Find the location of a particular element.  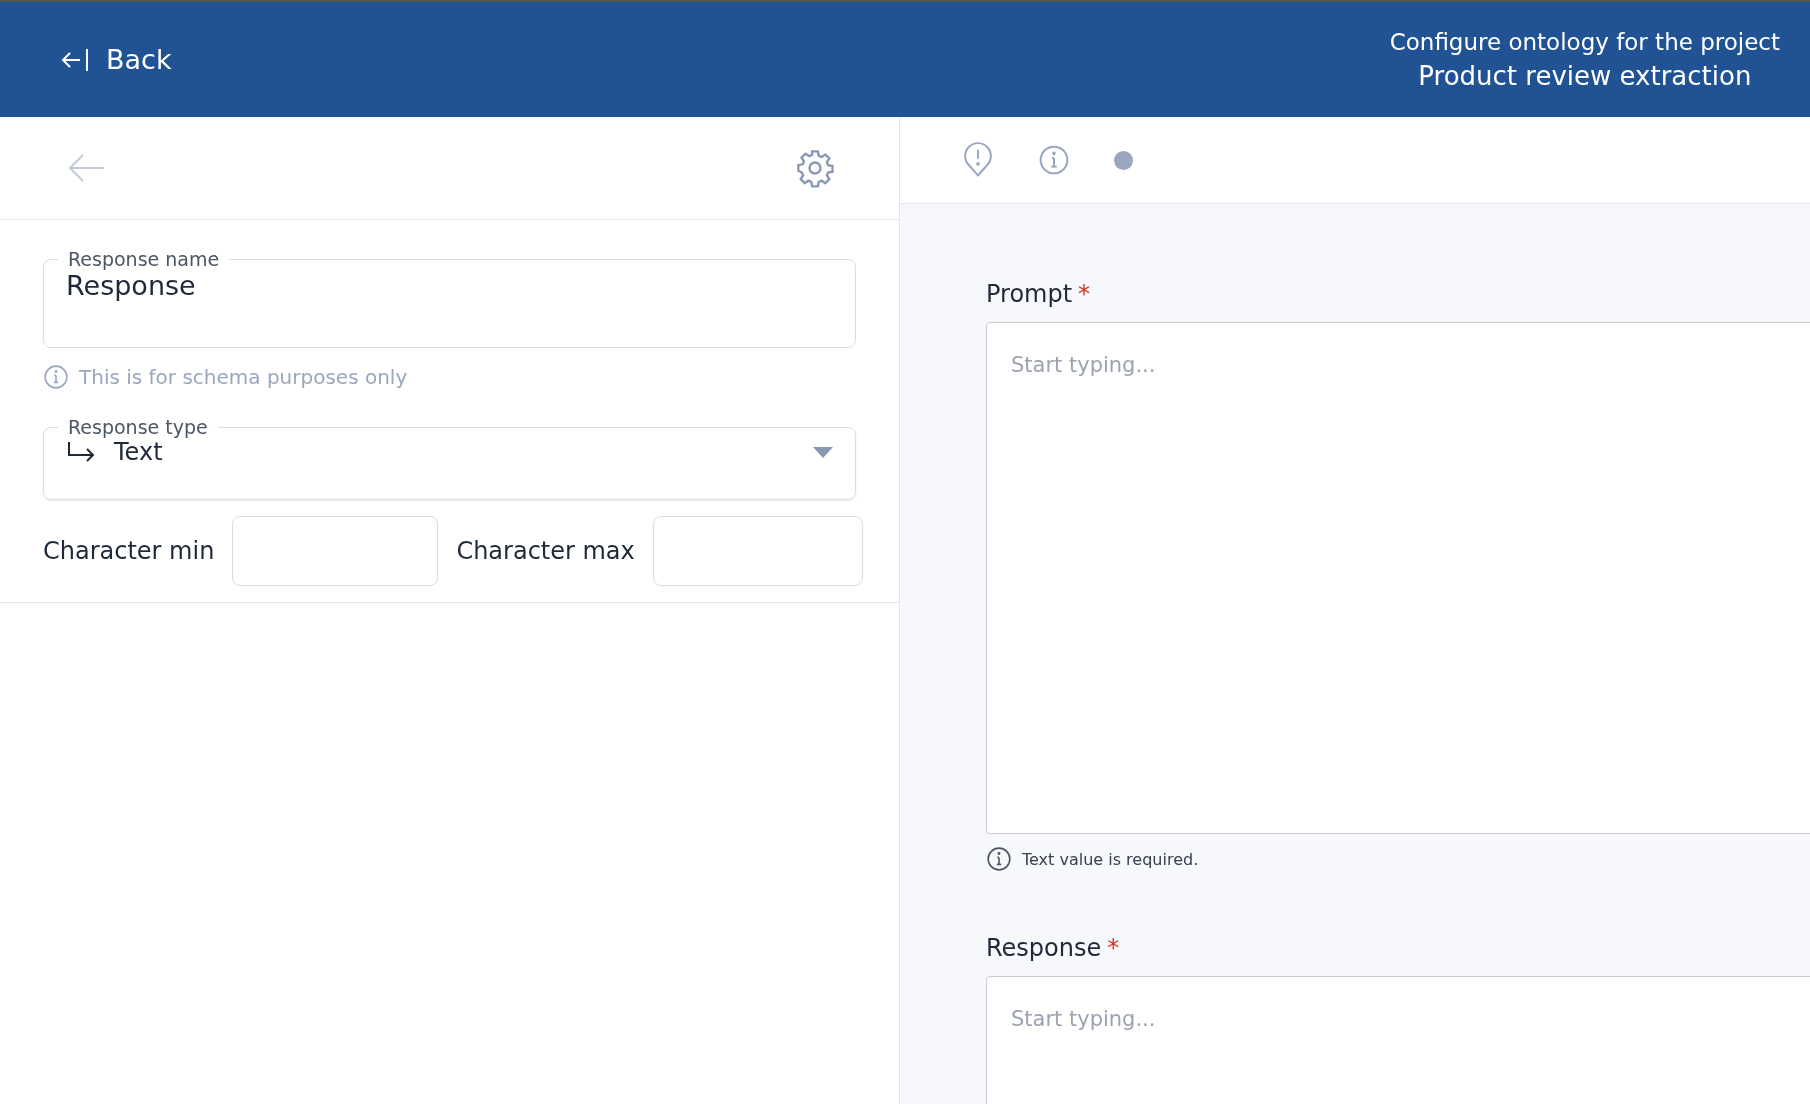

field-label: Response name is located at coordinates (144, 259).